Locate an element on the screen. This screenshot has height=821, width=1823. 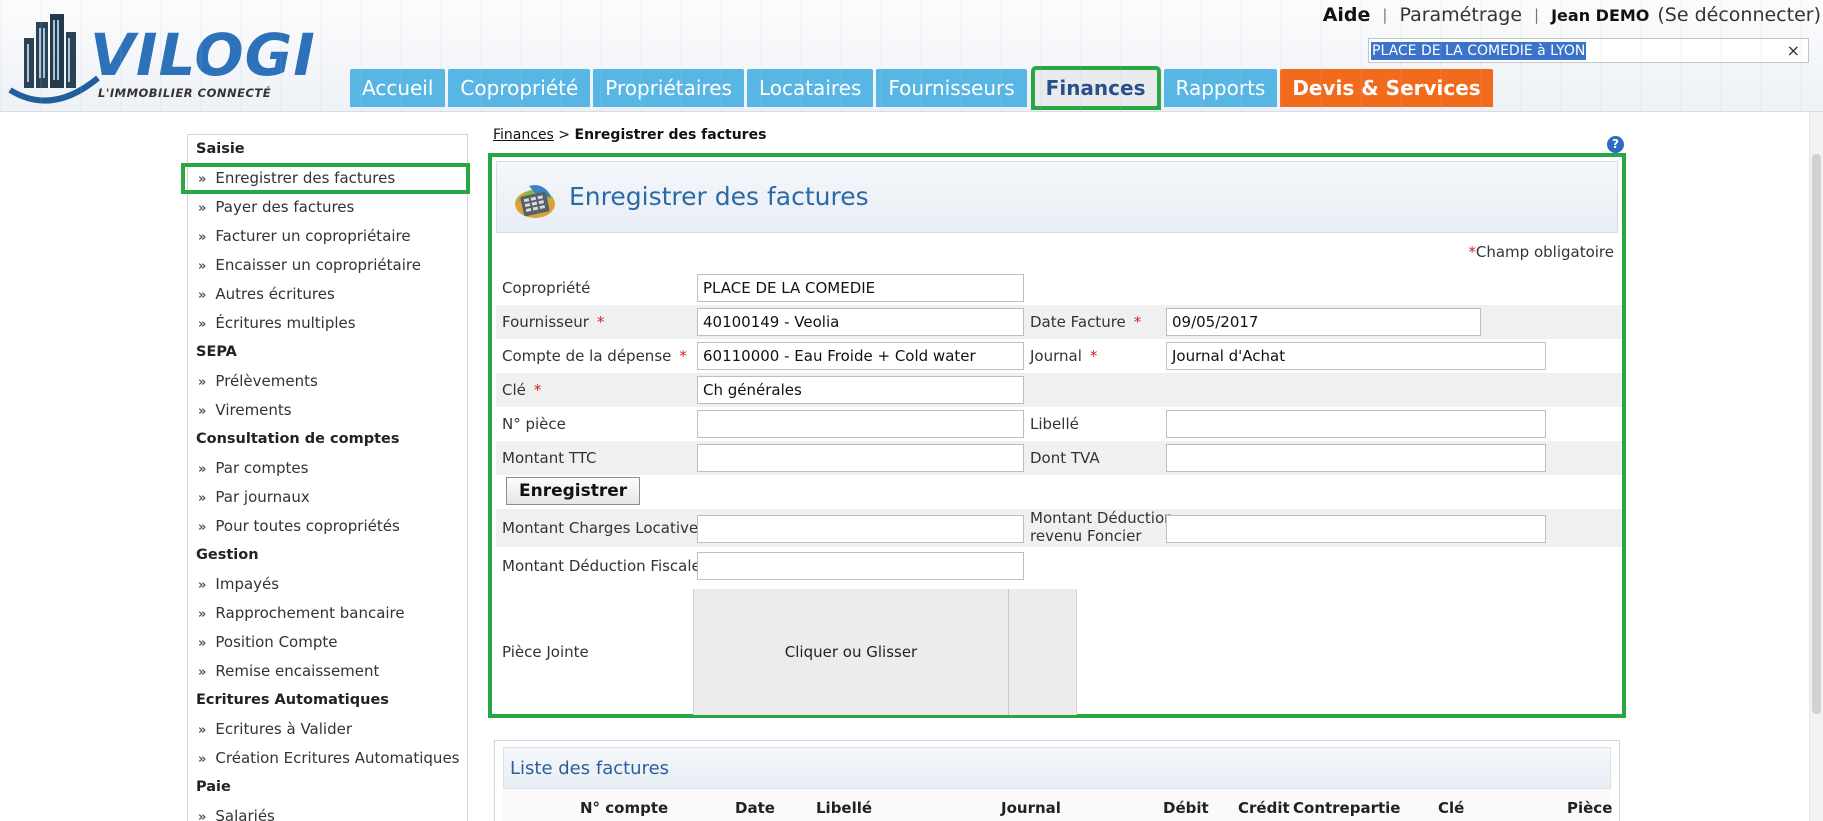
sidebar-item-facturer-coproprietaire: » Facturer un copropriétaire is located at coordinates (327, 236).